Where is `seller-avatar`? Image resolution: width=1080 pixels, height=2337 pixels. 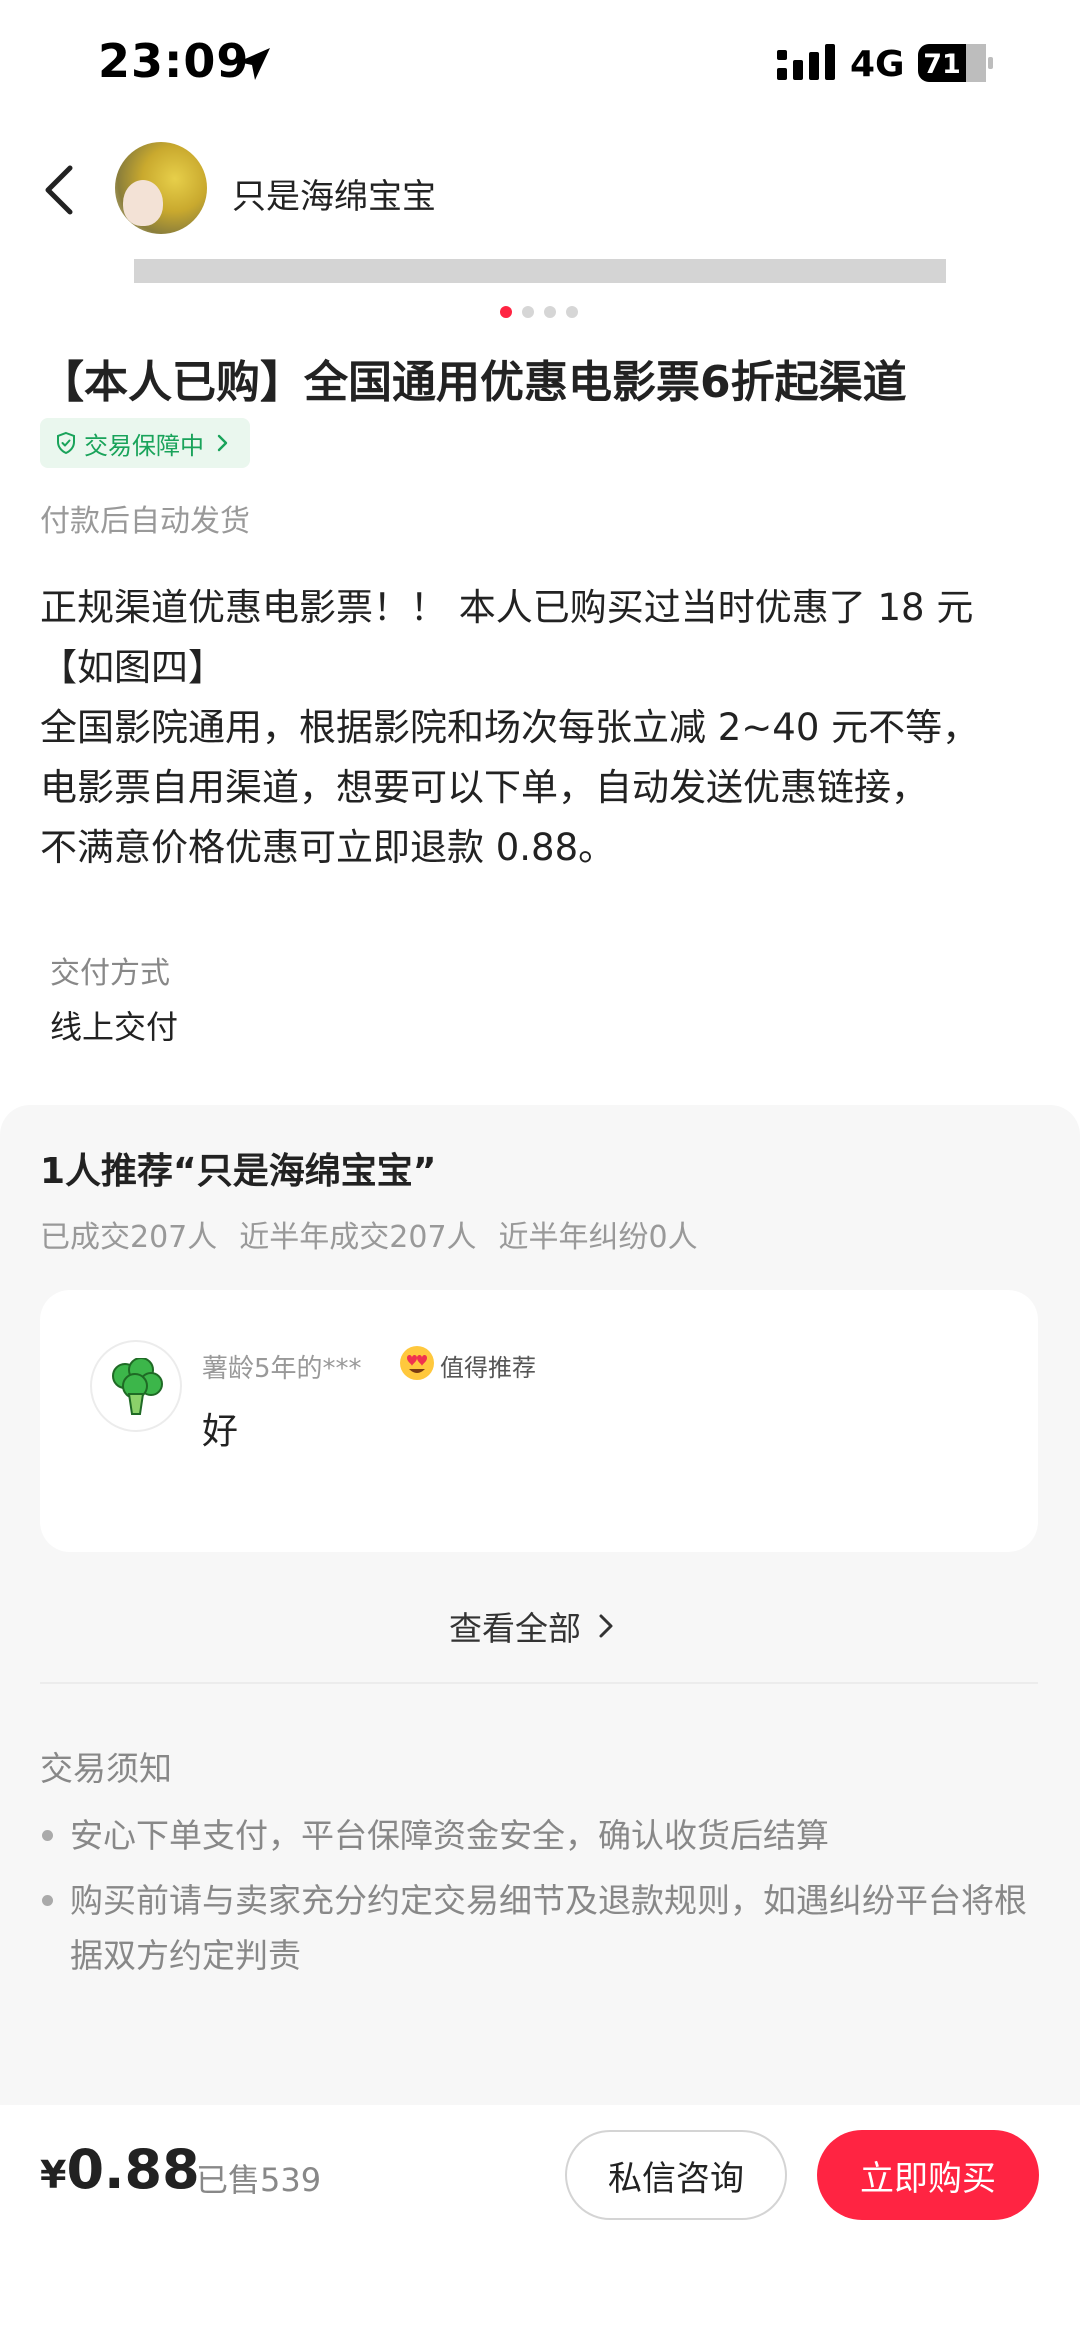 seller-avatar is located at coordinates (161, 188).